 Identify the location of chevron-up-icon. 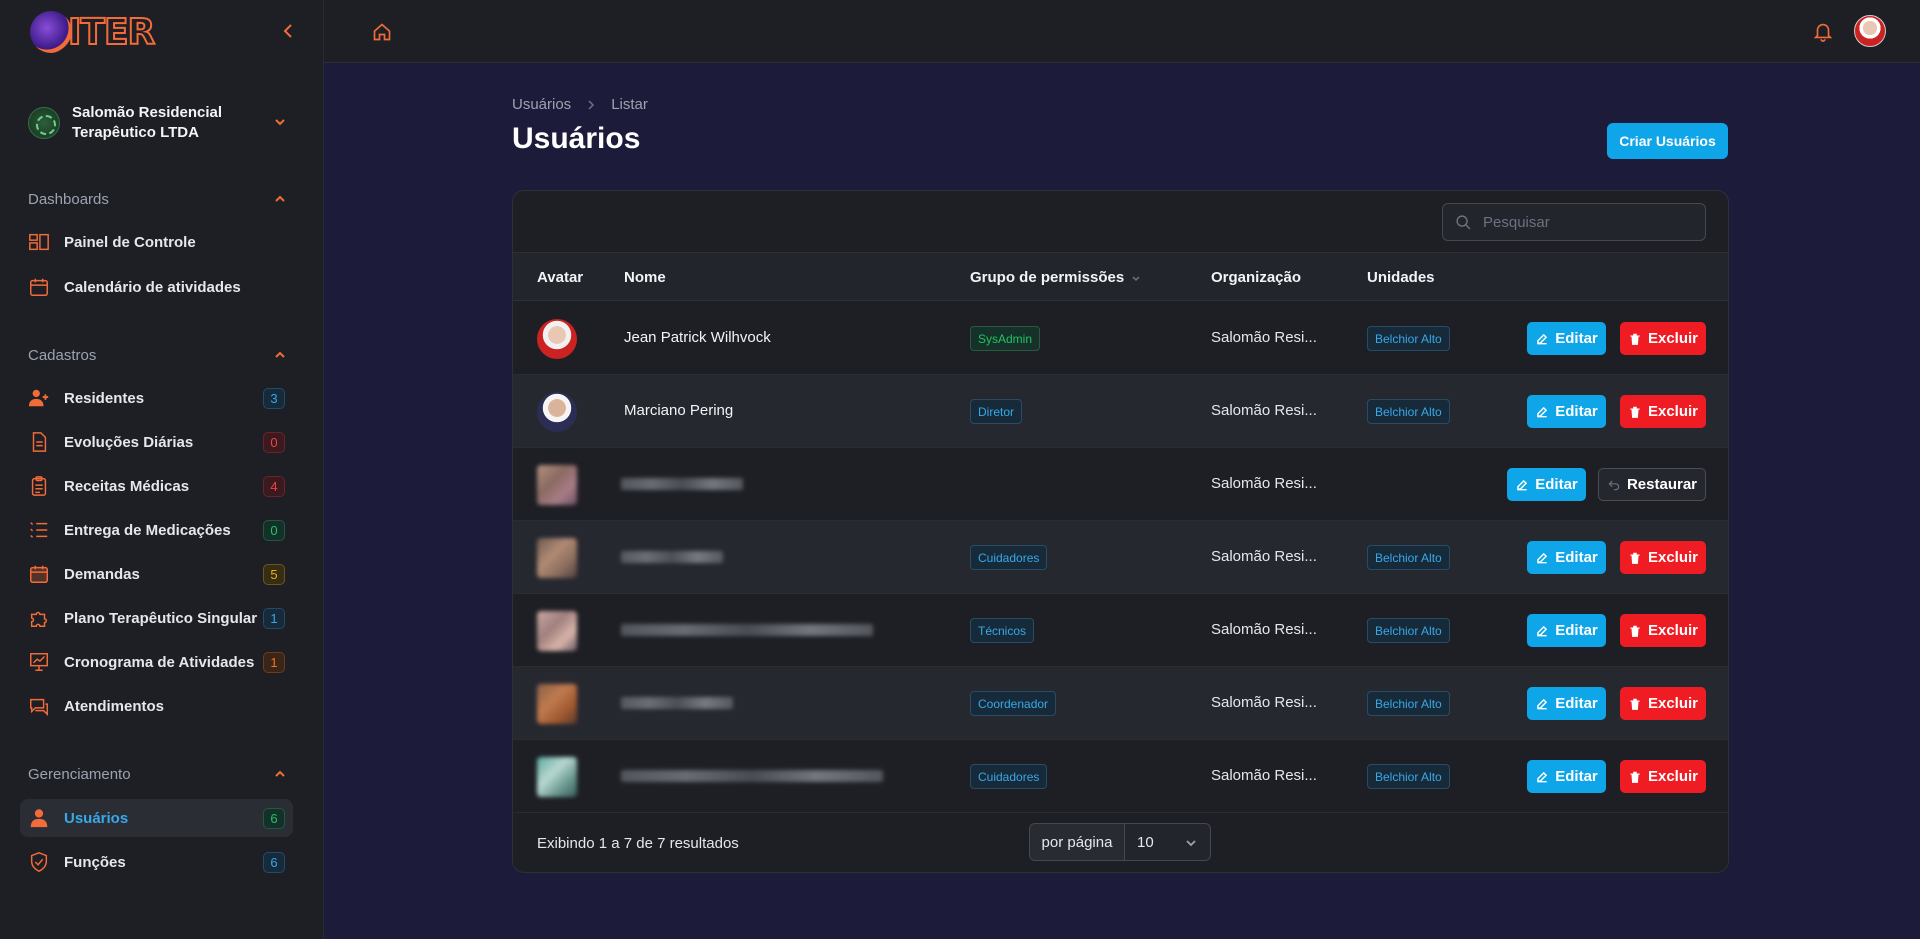
(280, 354).